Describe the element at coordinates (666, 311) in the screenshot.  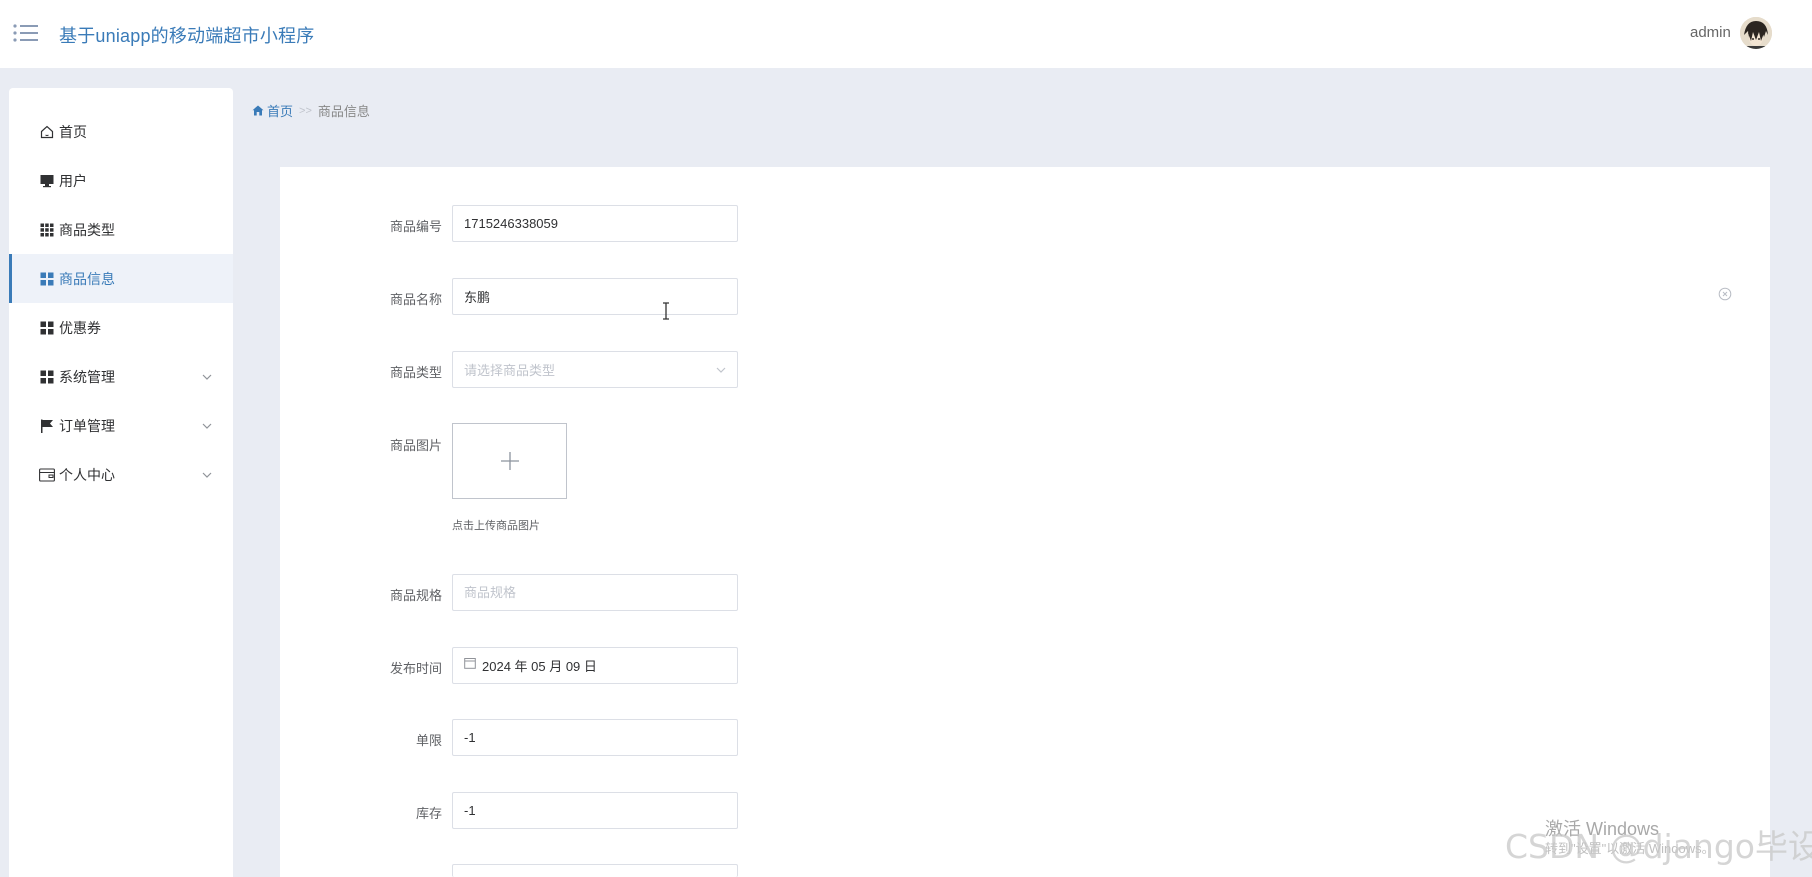
I see `text-cursor-icon` at that location.